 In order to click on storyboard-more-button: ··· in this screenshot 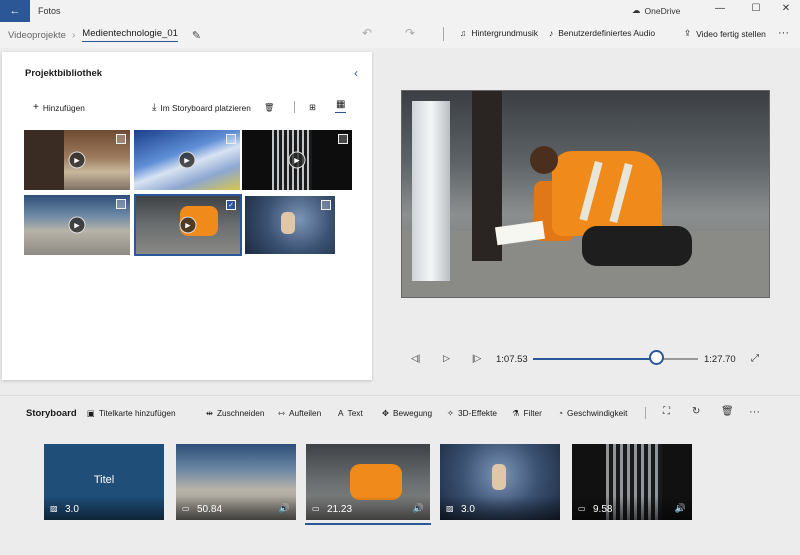, I will do `click(754, 412)`.